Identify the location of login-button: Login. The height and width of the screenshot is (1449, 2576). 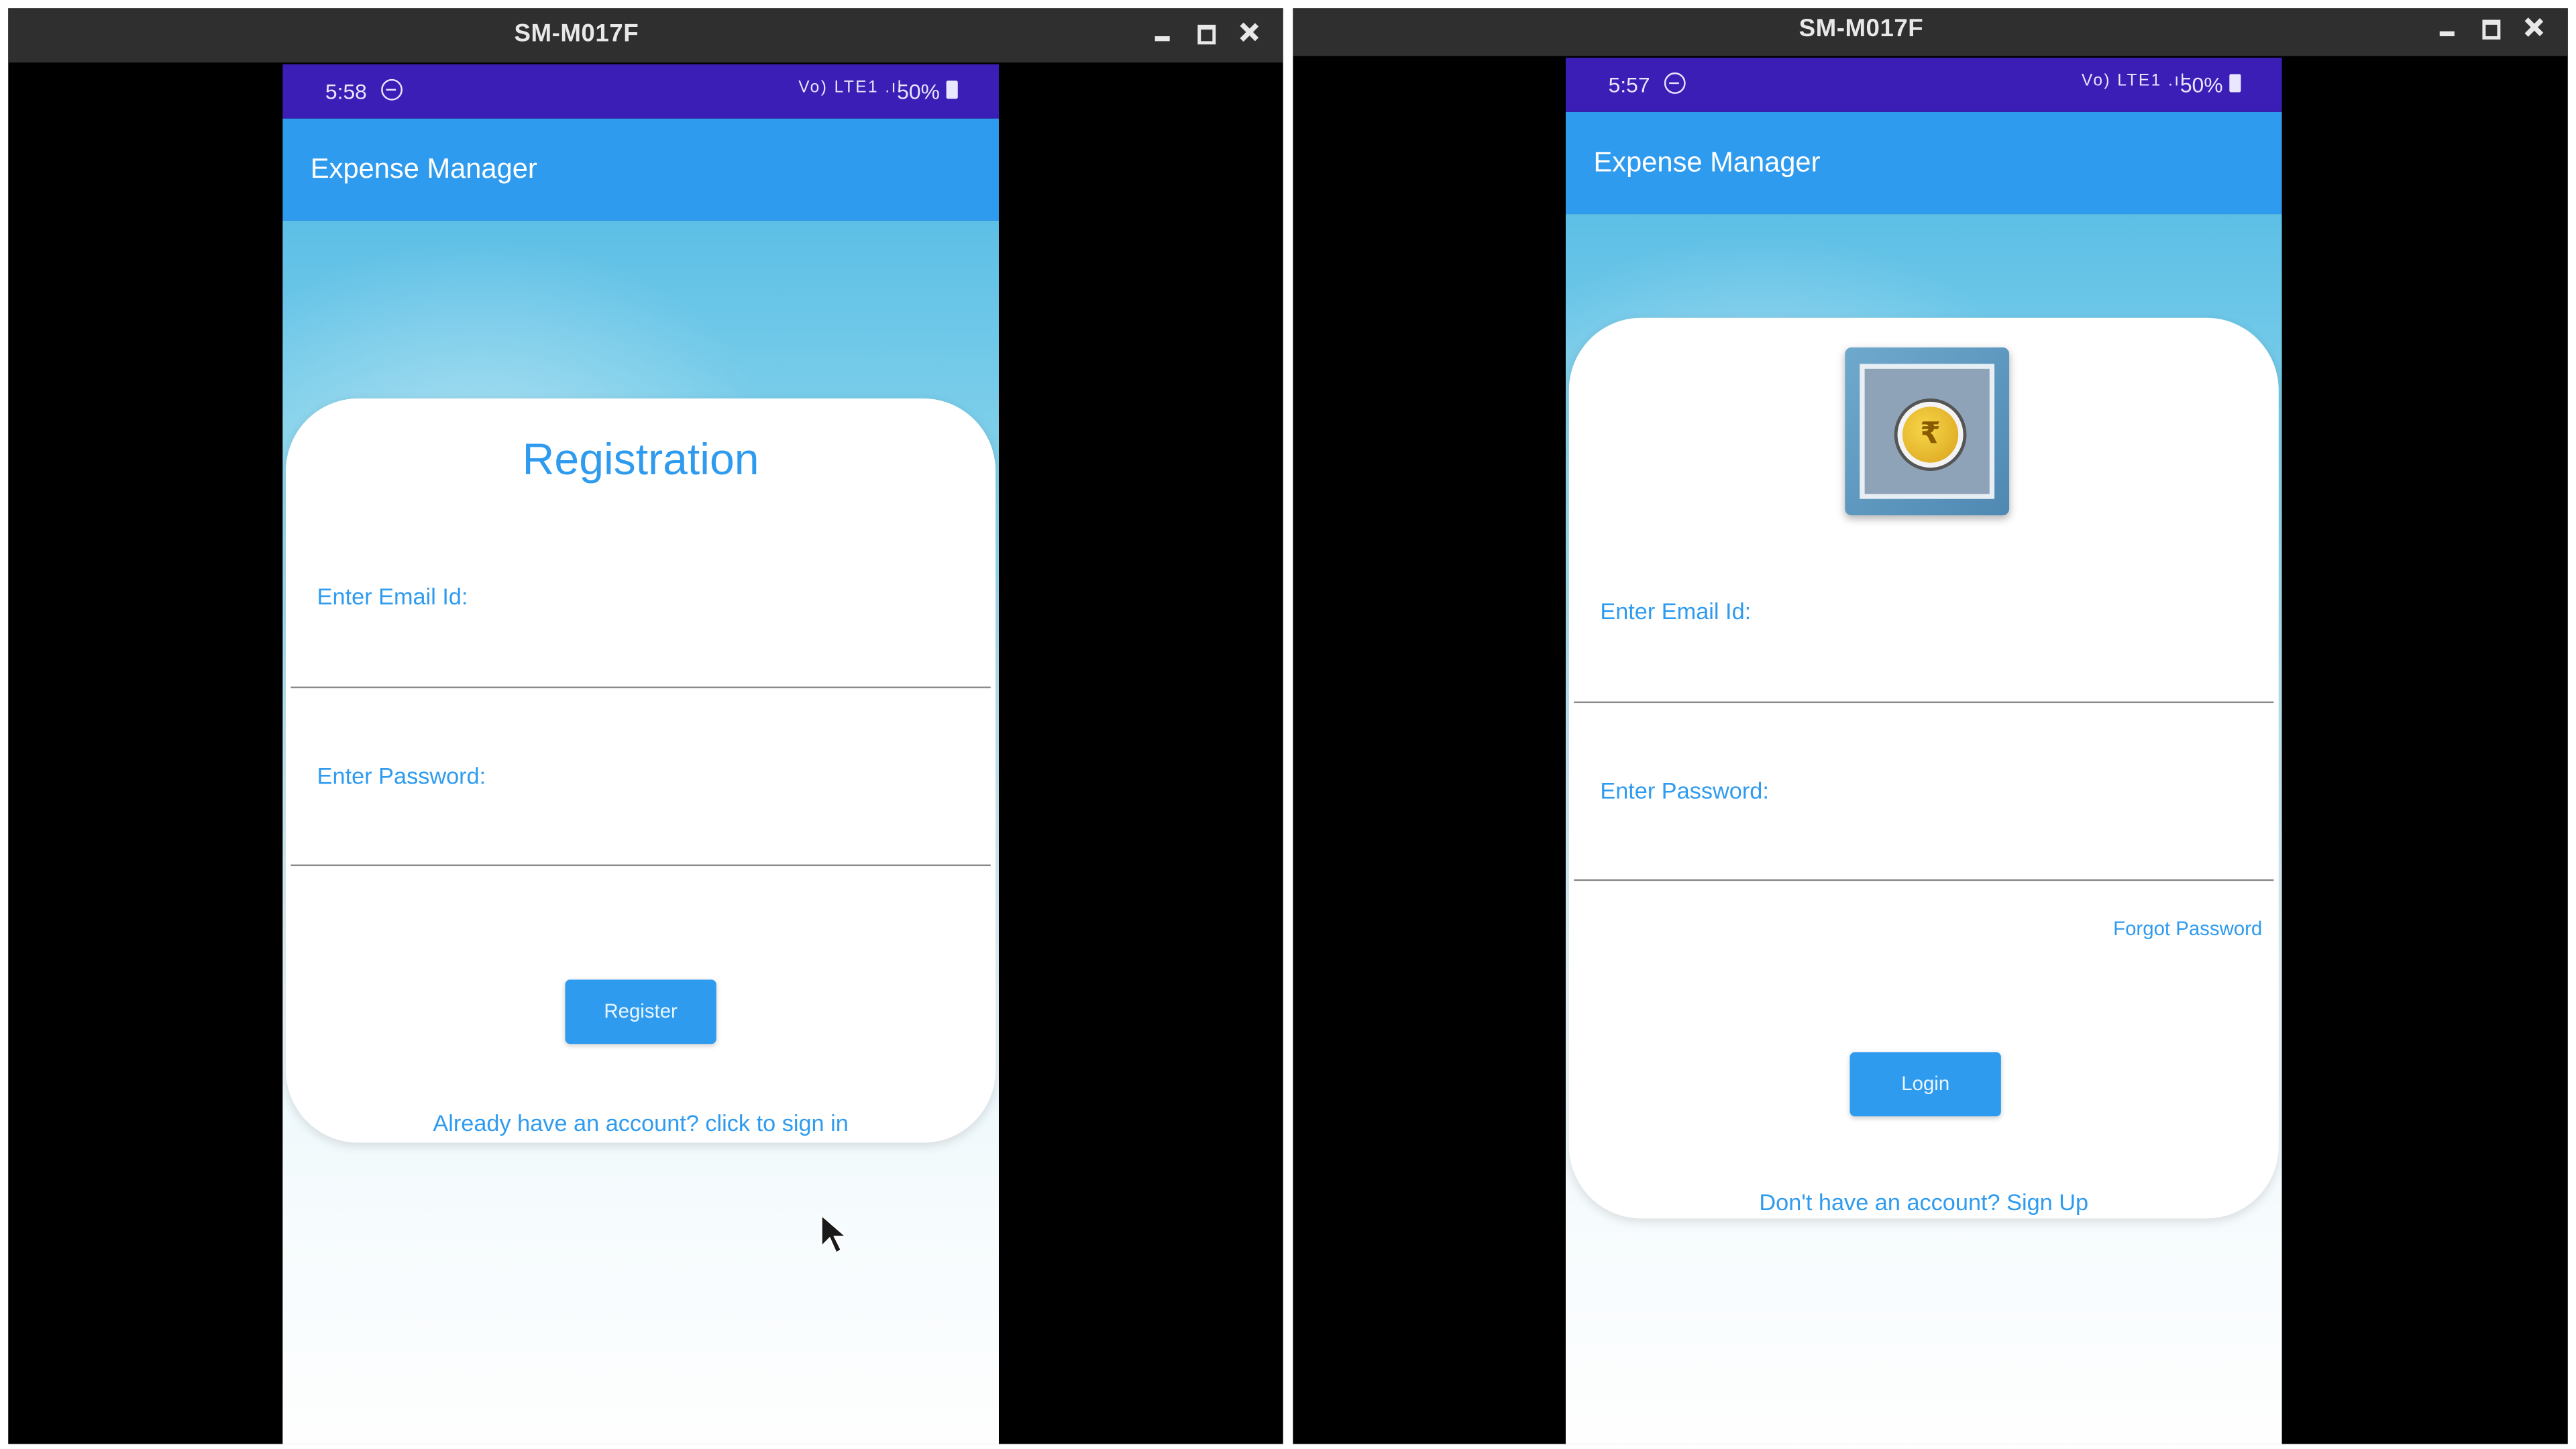
(1925, 1084).